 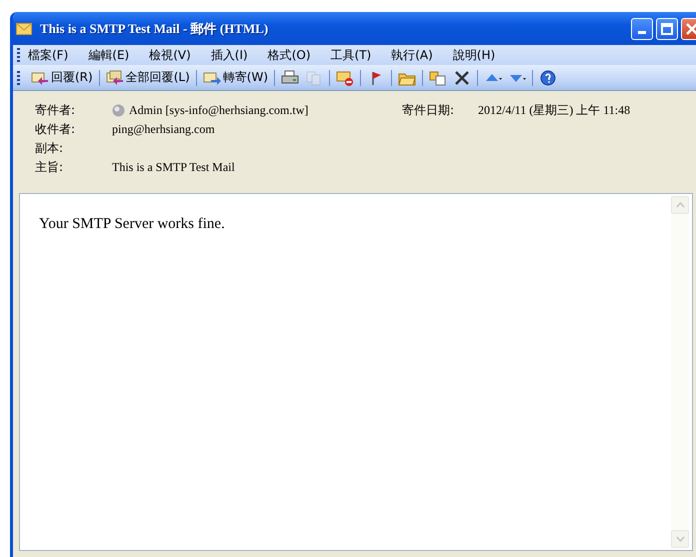 What do you see at coordinates (412, 55) in the screenshot?
I see `menu-item: 執行(A)` at bounding box center [412, 55].